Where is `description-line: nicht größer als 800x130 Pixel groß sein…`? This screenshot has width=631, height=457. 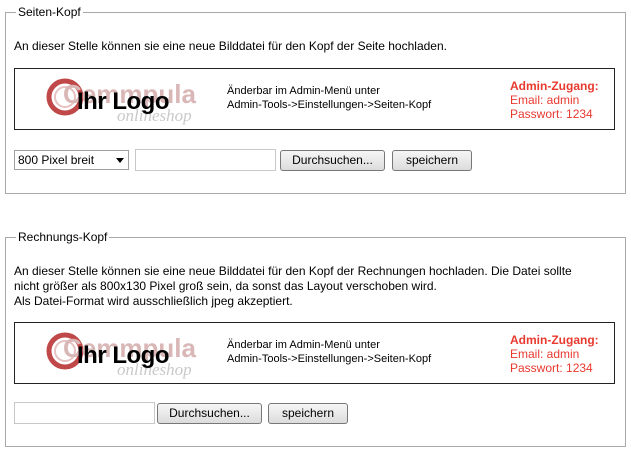 description-line: nicht größer als 800x130 Pixel groß sein… is located at coordinates (225, 286).